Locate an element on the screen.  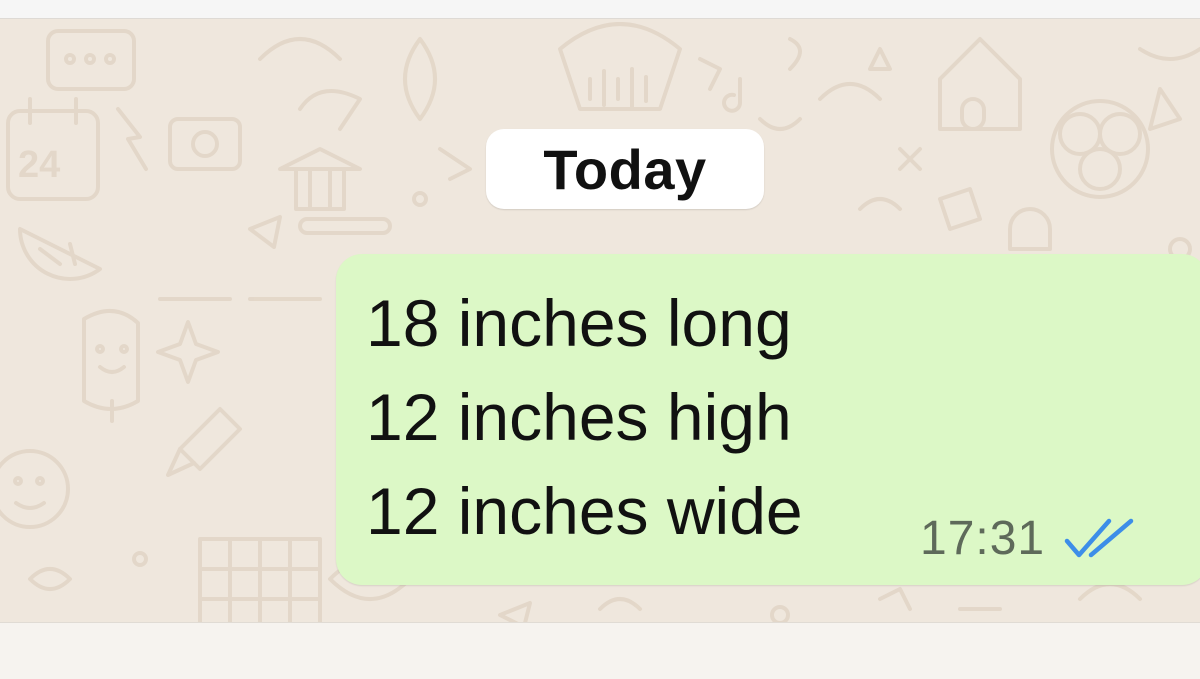
bottom-bar is located at coordinates (600, 650).